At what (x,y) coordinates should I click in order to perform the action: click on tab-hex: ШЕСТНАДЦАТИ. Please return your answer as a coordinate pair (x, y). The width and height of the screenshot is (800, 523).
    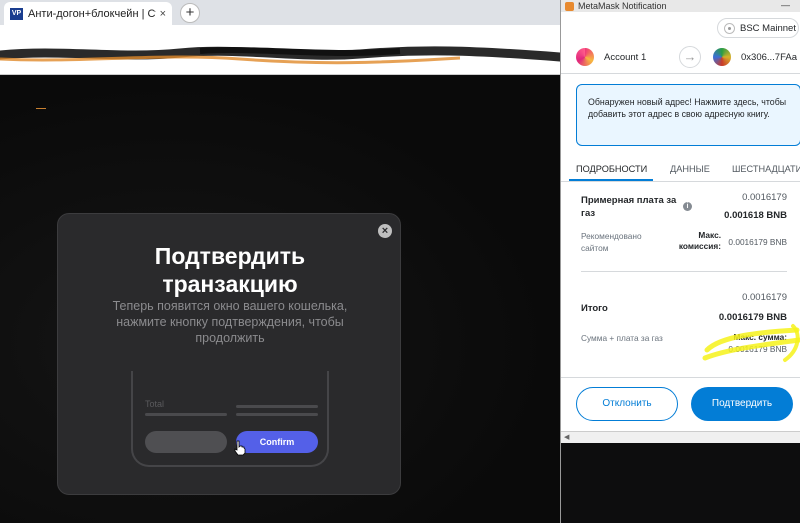
    Looking at the image, I should click on (766, 169).